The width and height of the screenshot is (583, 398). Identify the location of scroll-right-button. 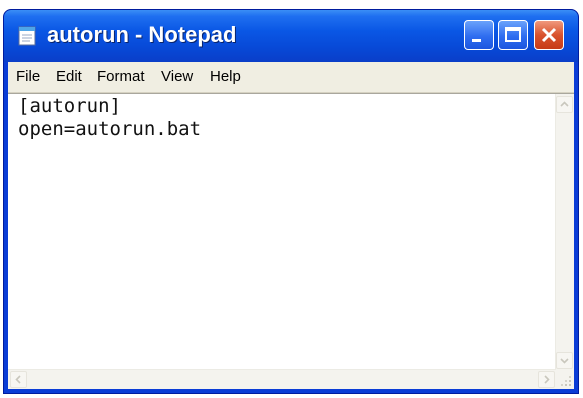
(546, 379).